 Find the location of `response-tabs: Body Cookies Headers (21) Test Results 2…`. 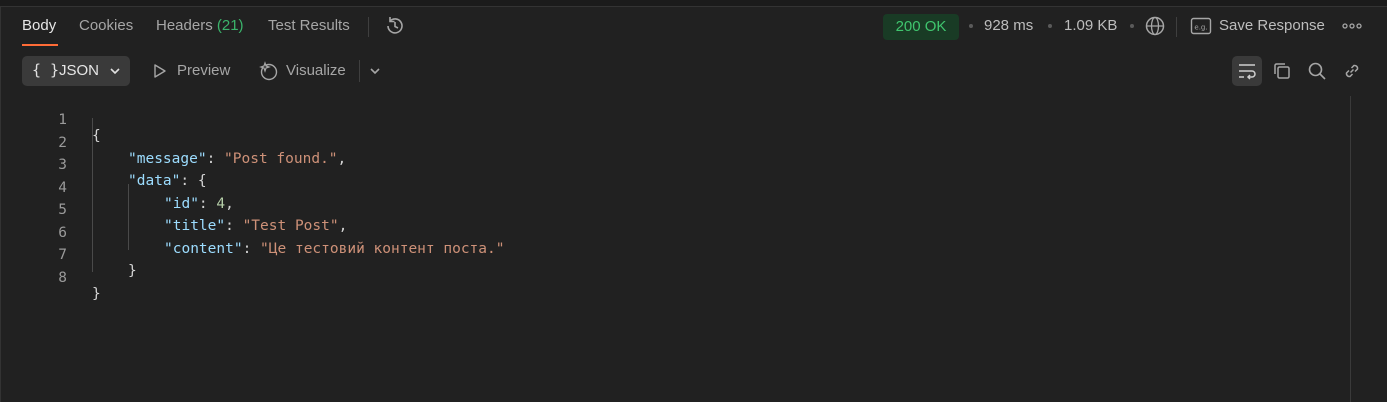

response-tabs: Body Cookies Headers (21) Test Results 2… is located at coordinates (693, 27).